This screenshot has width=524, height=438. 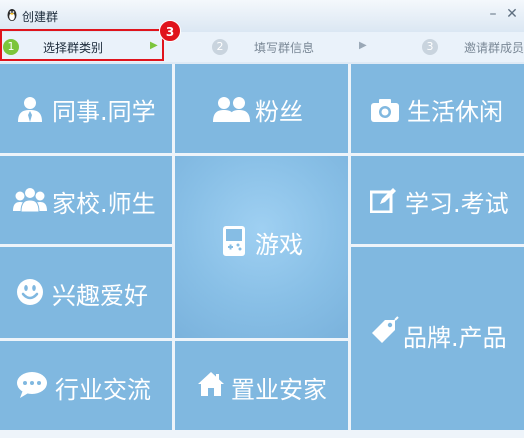 What do you see at coordinates (279, 245) in the screenshot?
I see `category-label: 游戏` at bounding box center [279, 245].